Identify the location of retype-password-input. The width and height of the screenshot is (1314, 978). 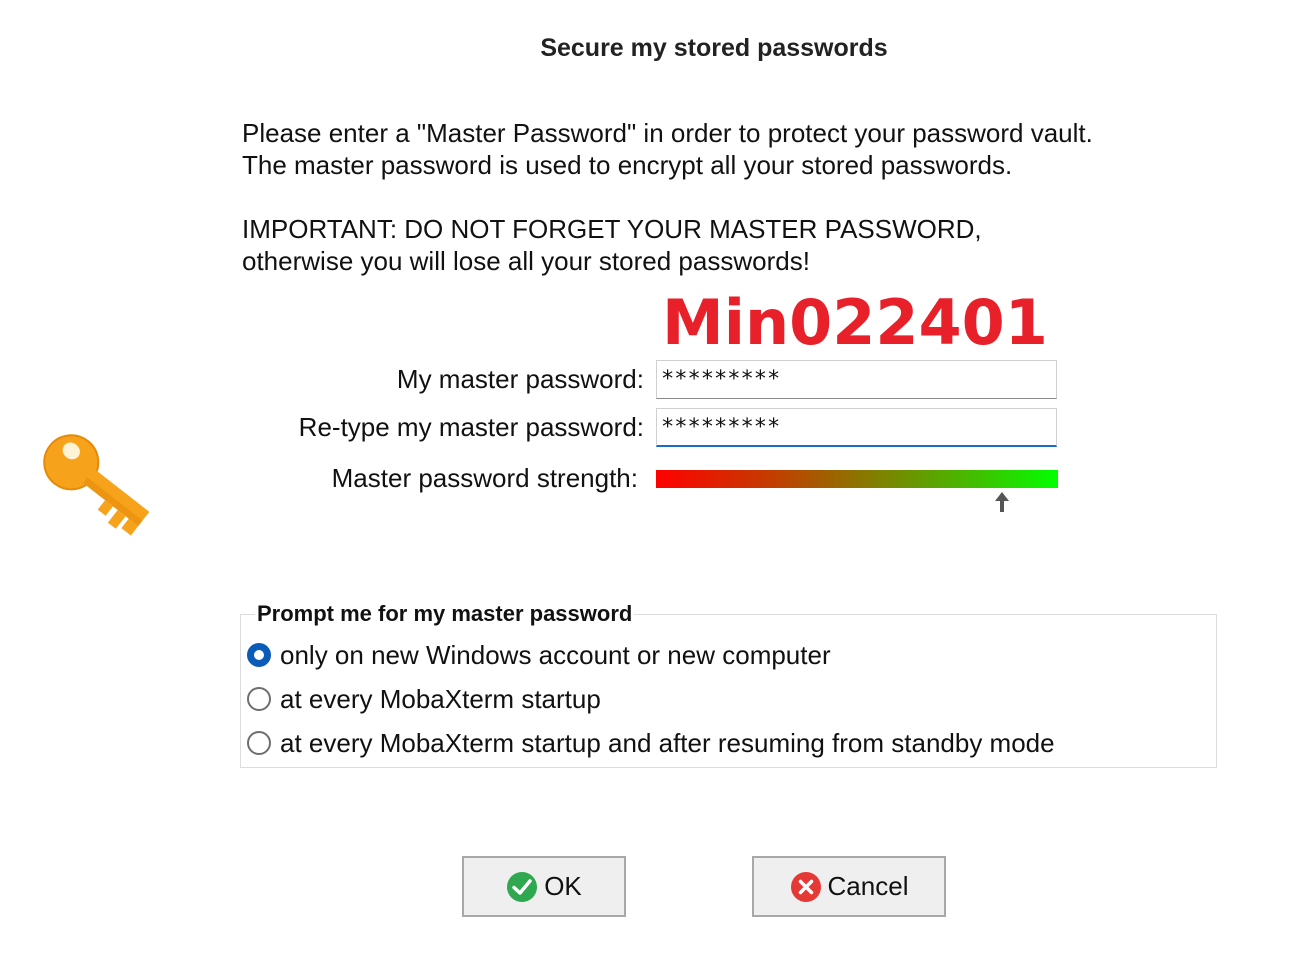
(856, 427).